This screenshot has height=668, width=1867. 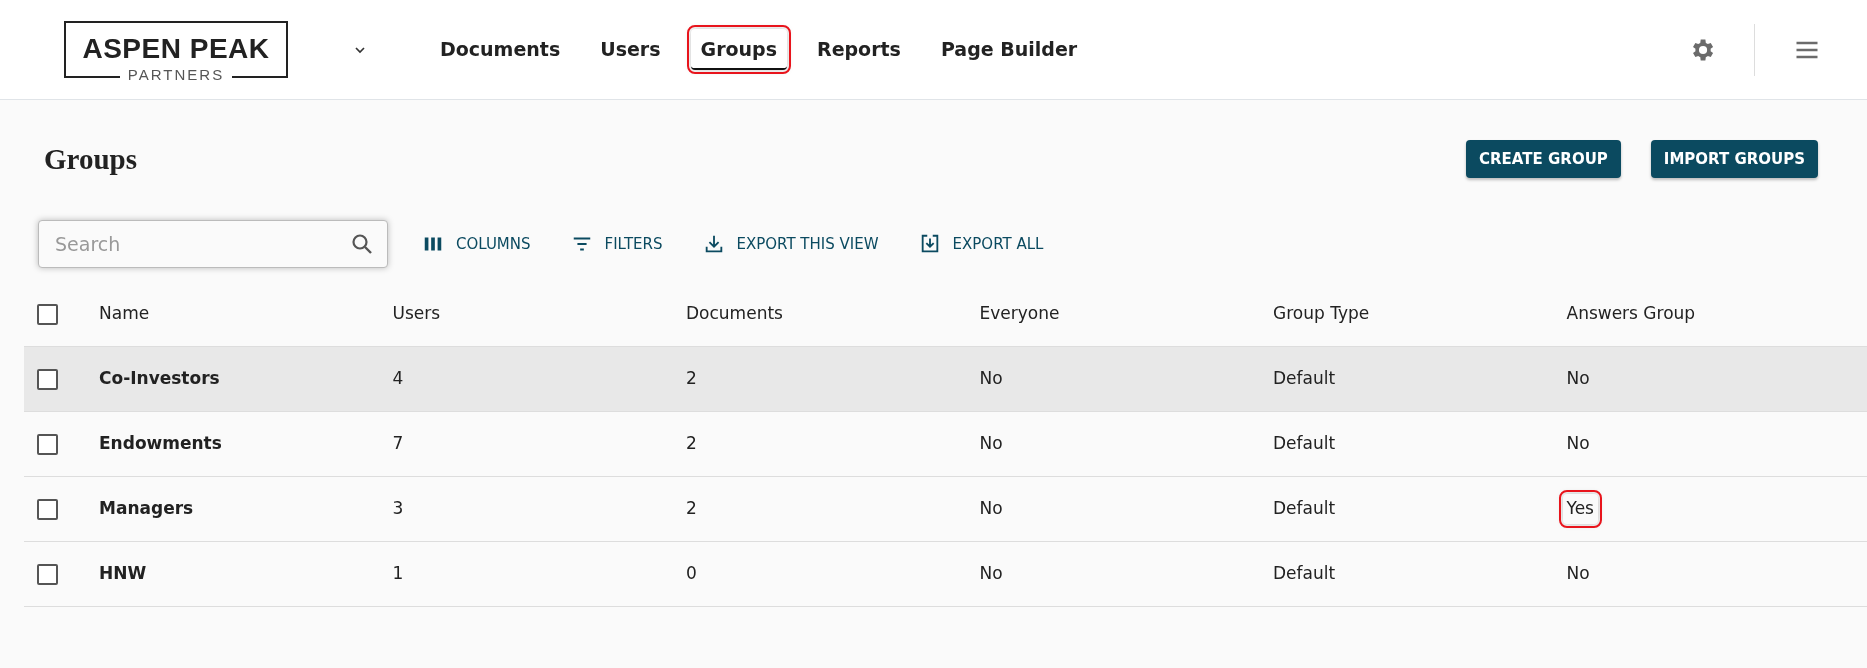 I want to click on column-header: Users, so click(x=416, y=314).